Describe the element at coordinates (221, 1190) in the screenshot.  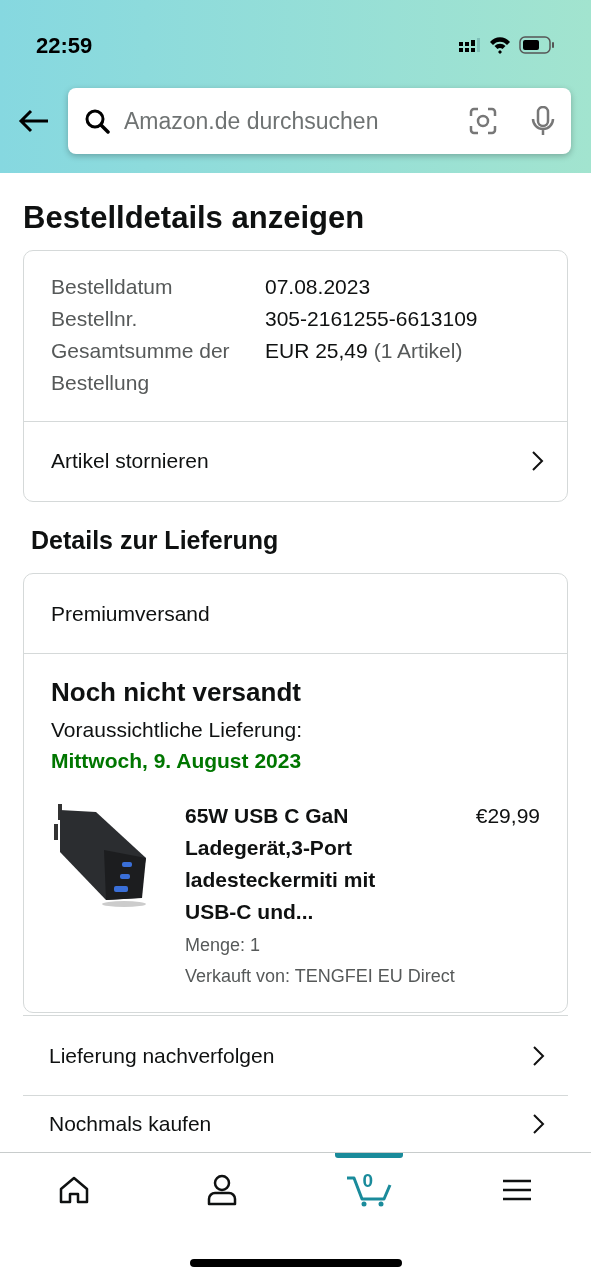
I see `person-icon` at that location.